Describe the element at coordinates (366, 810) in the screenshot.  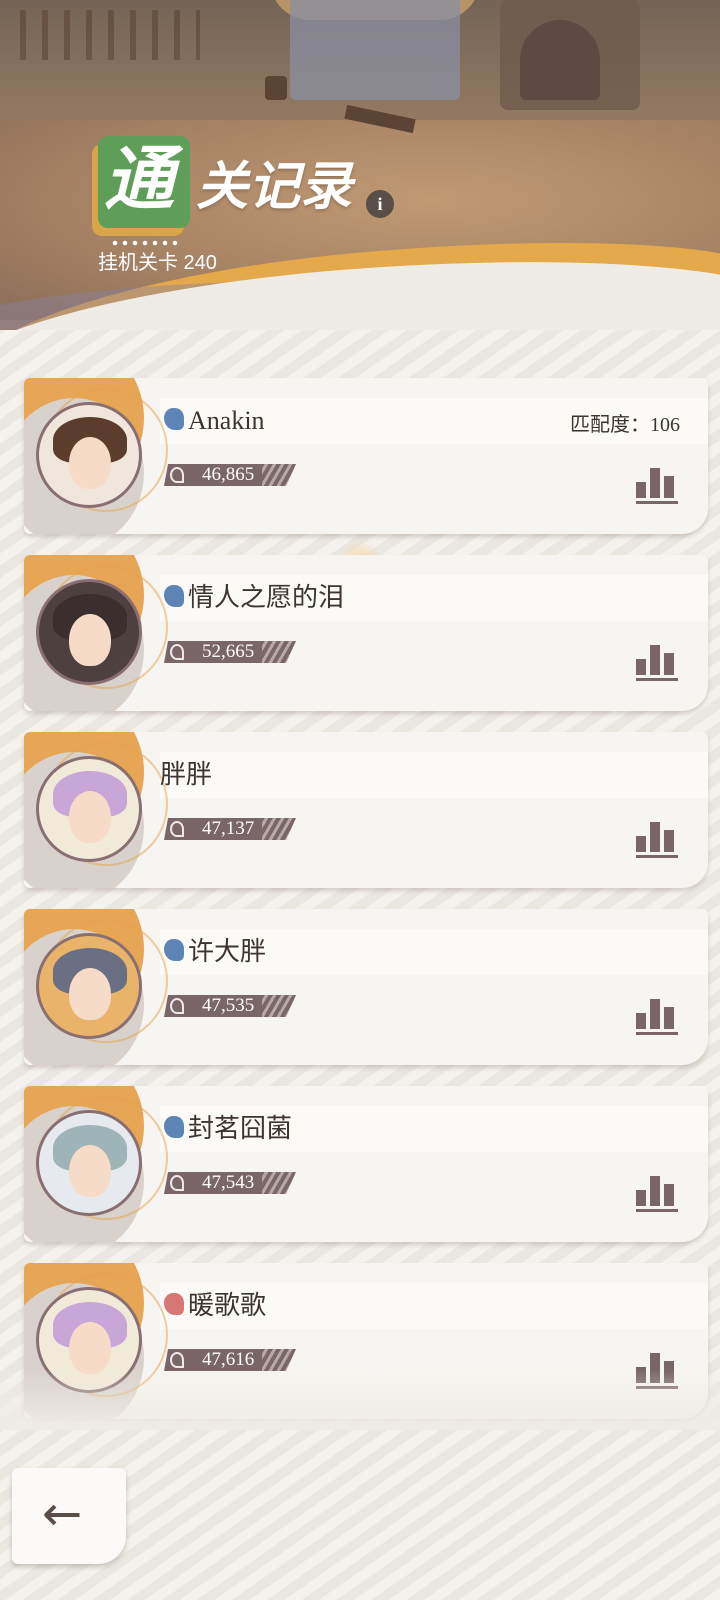
I see `record-card: 胖胖 47,137` at that location.